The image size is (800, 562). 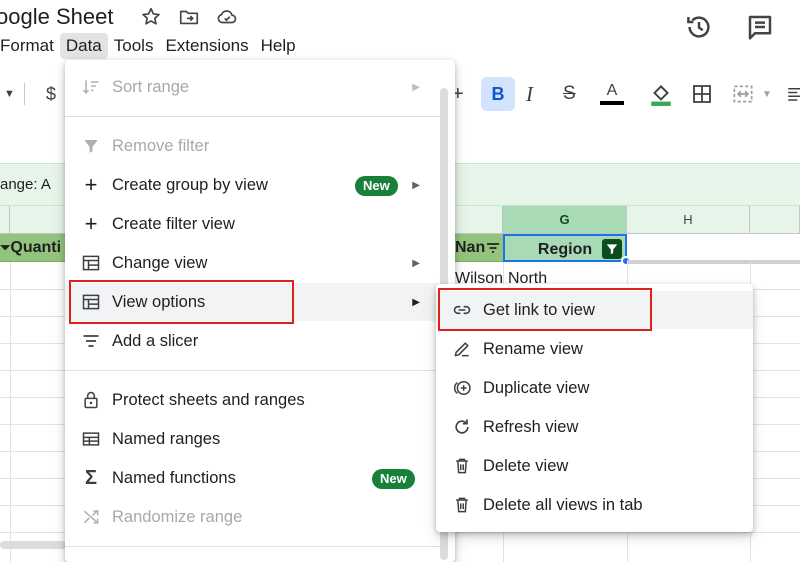 I want to click on filter-list-icon, so click(x=493, y=248).